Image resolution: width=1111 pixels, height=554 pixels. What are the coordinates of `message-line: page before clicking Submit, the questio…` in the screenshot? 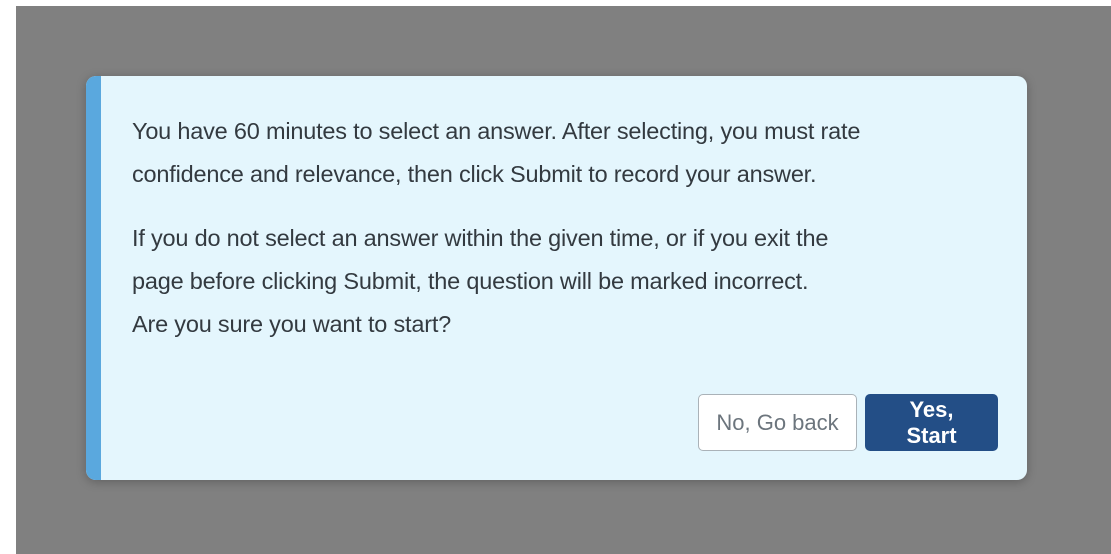 It's located at (470, 281).